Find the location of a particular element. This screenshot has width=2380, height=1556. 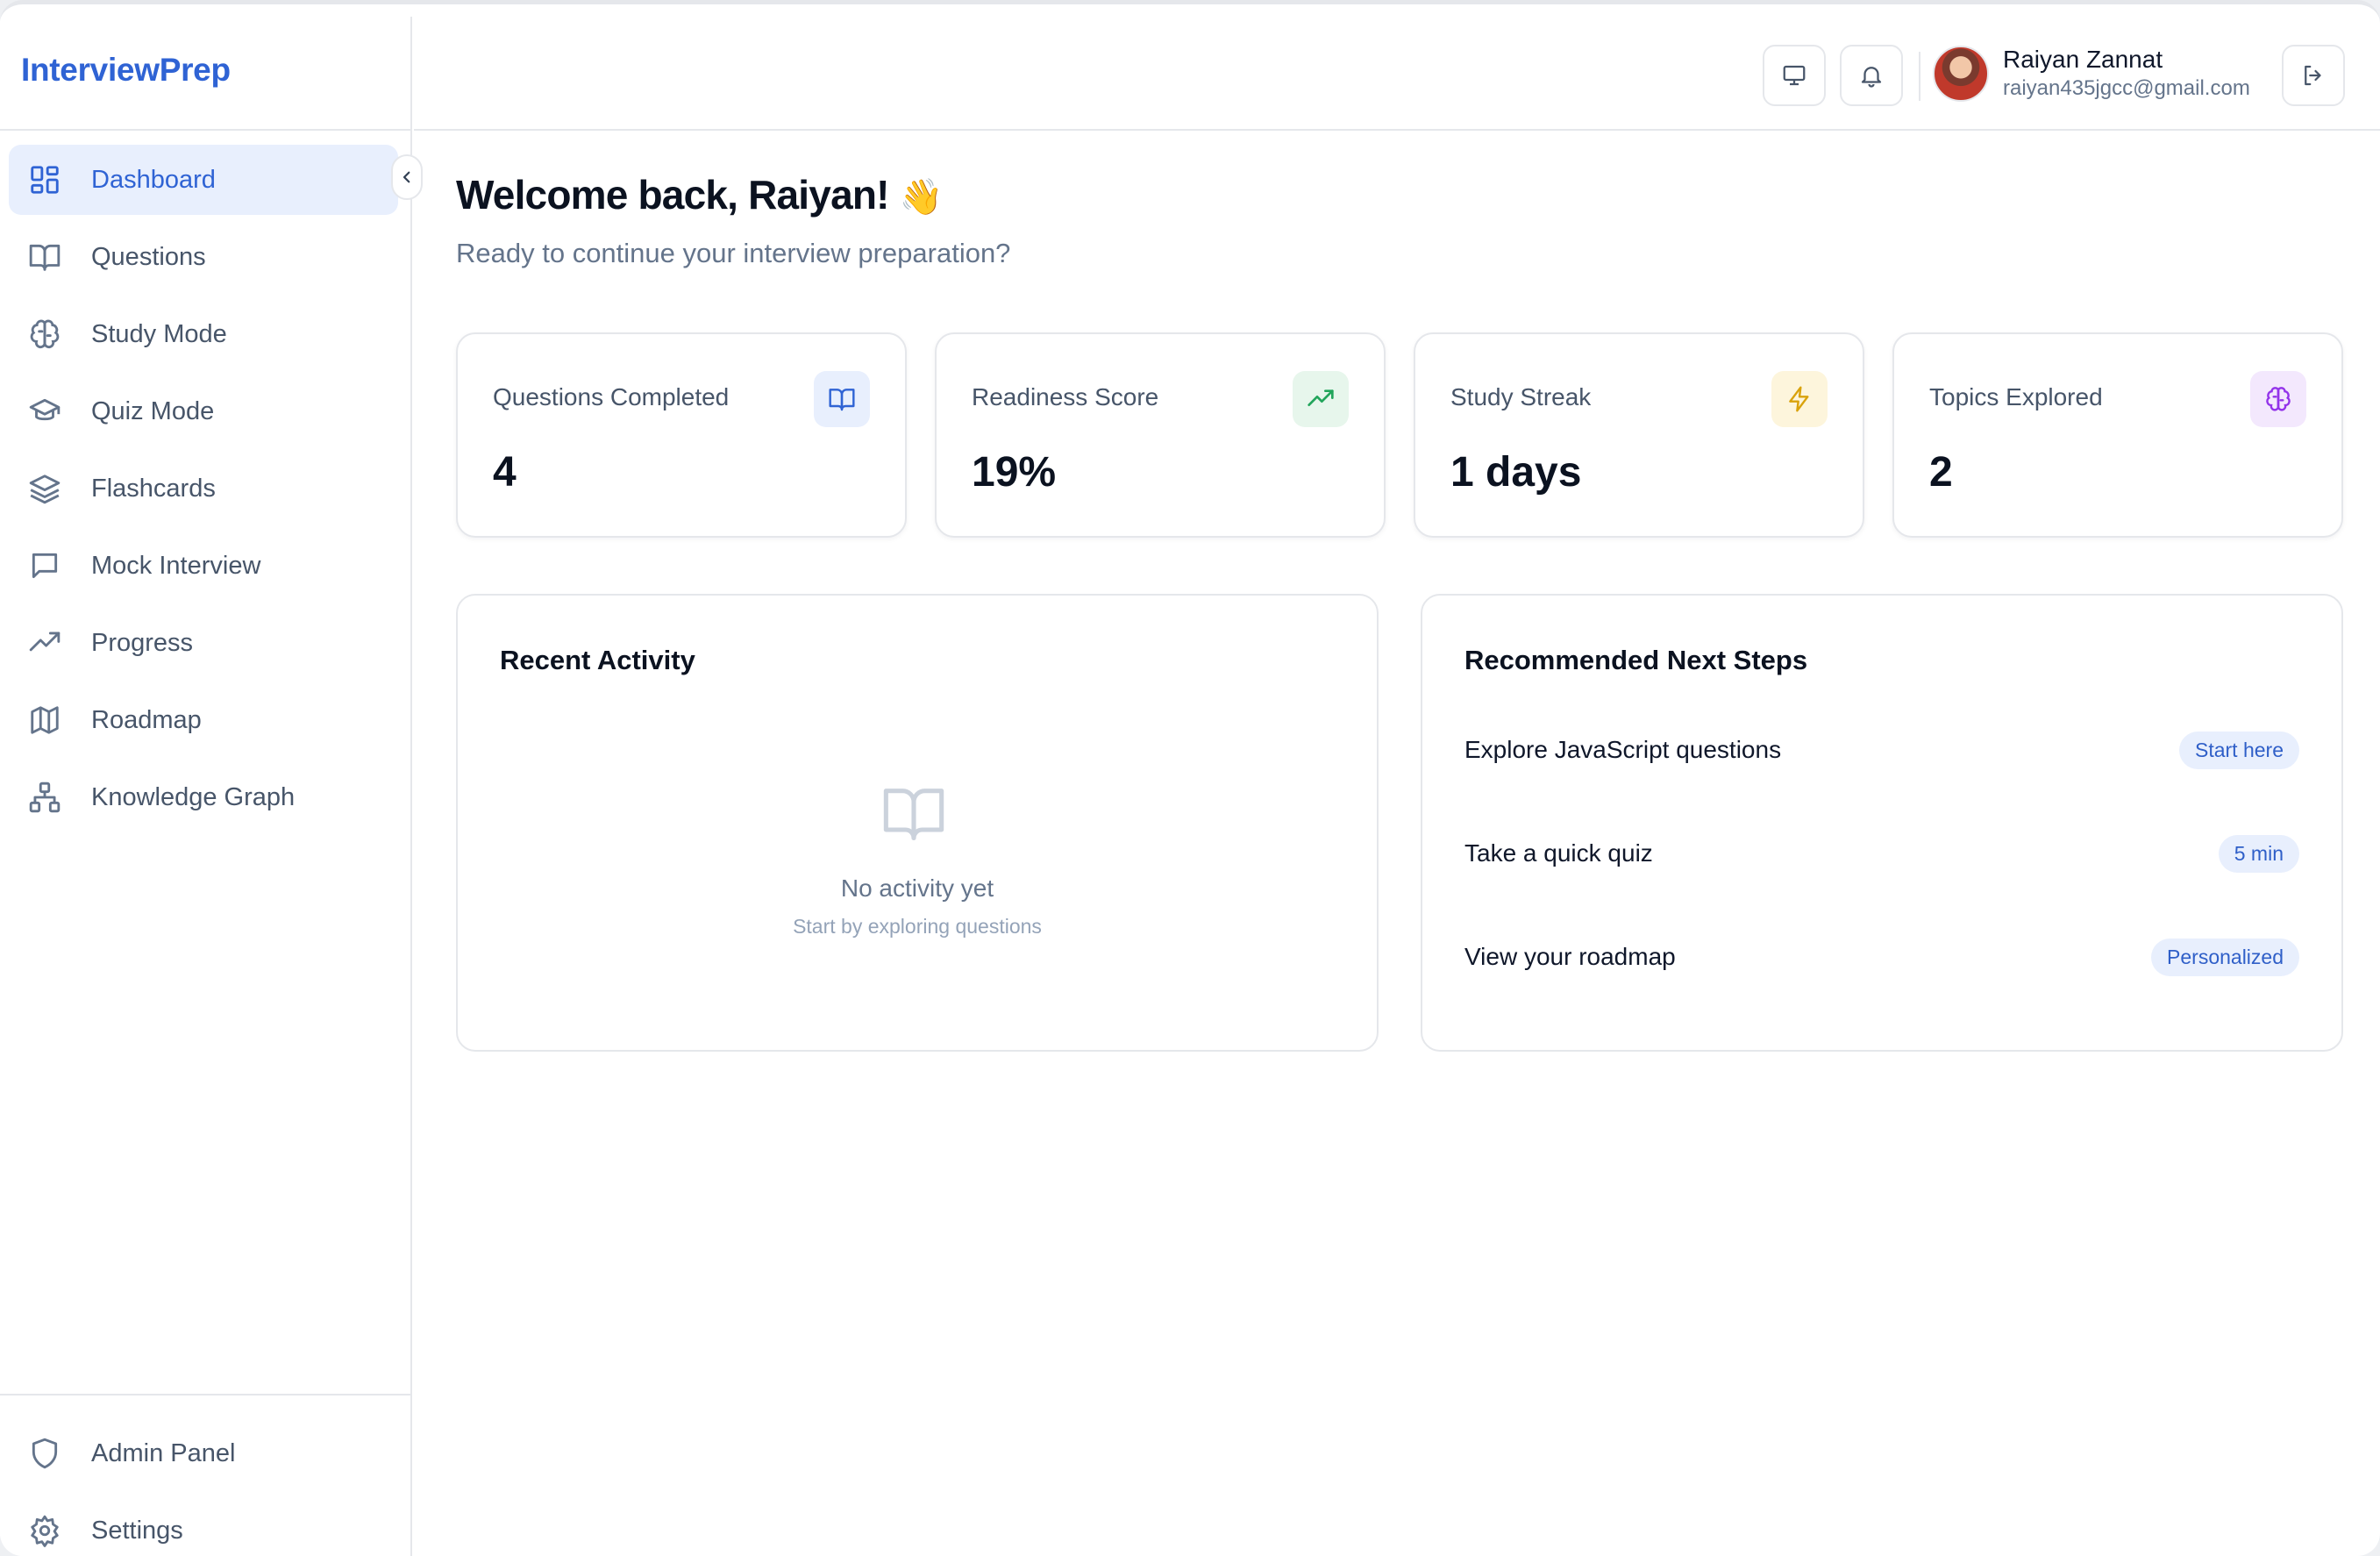

user-email: raiyan435jgcc@gmail.com is located at coordinates (2126, 88).